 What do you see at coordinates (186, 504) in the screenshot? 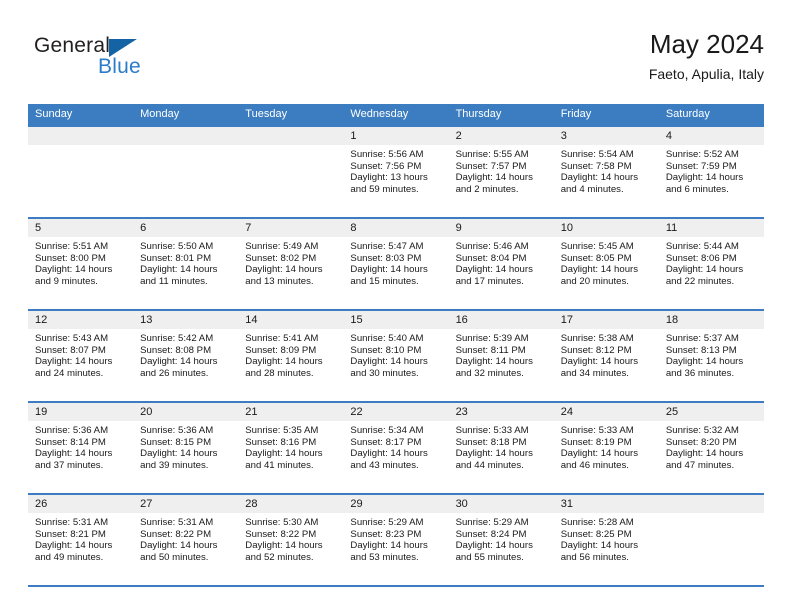
I see `day-number: 27` at bounding box center [186, 504].